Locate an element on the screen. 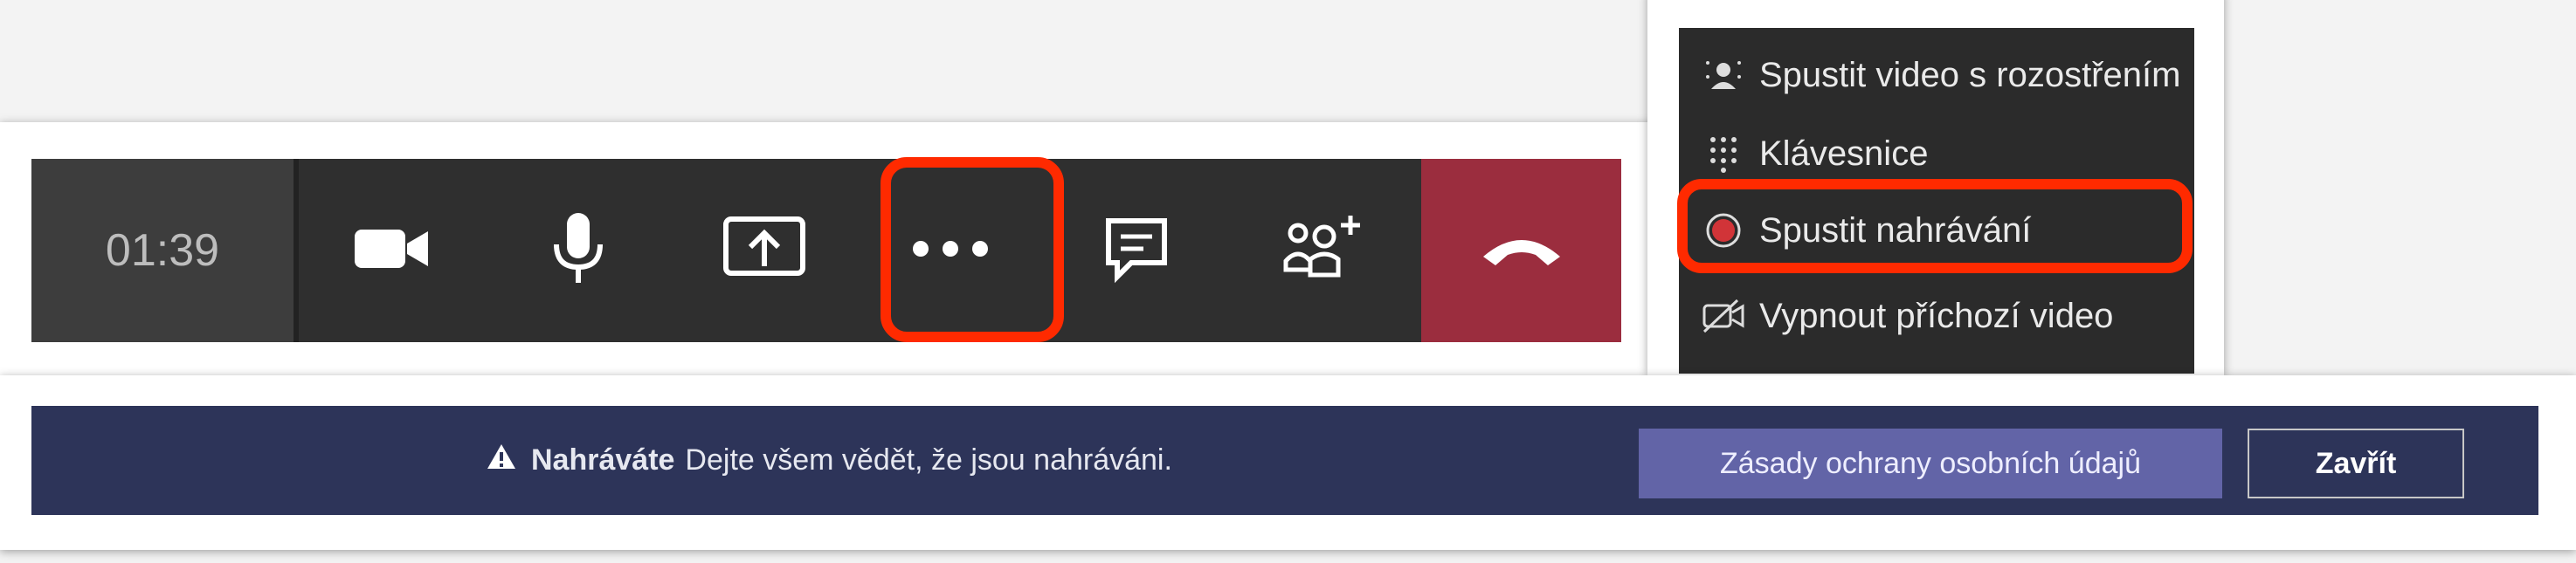 The width and height of the screenshot is (2576, 563). participants-icon is located at coordinates (1322, 251).